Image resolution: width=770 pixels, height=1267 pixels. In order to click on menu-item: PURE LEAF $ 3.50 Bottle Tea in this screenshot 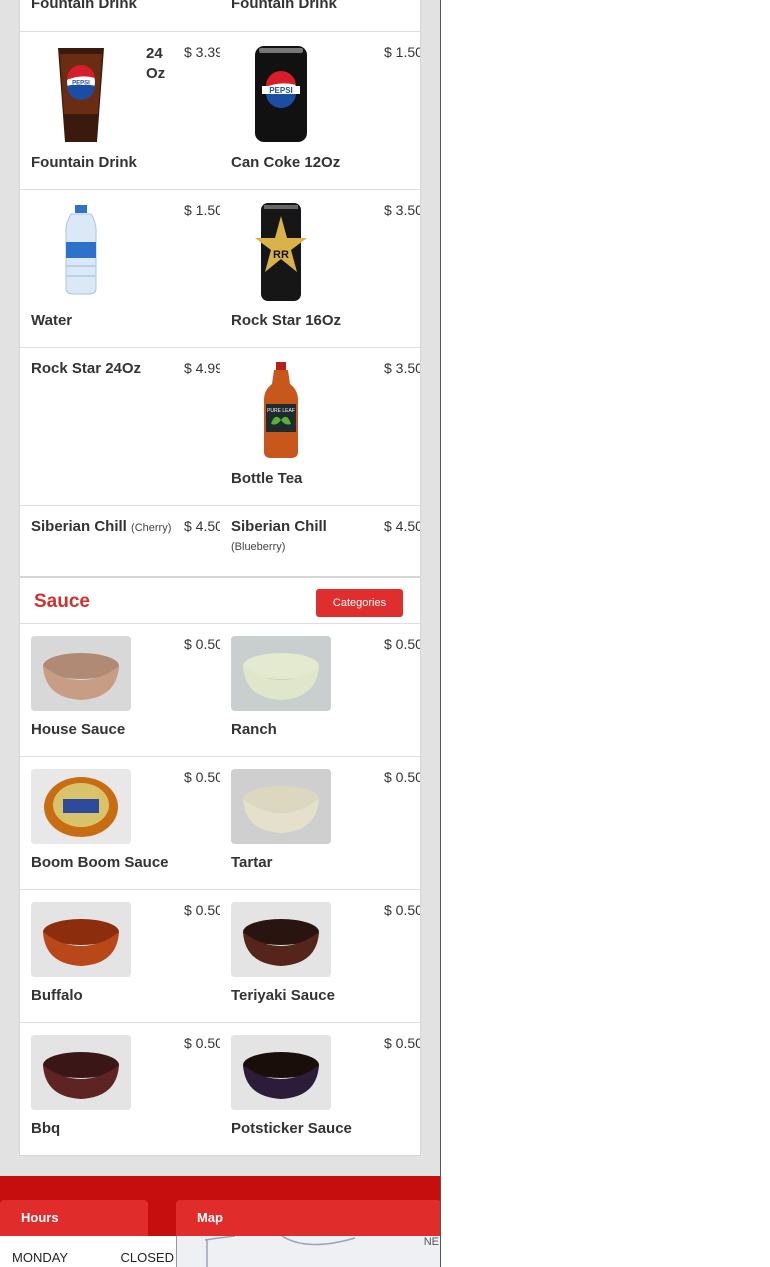, I will do `click(320, 426)`.